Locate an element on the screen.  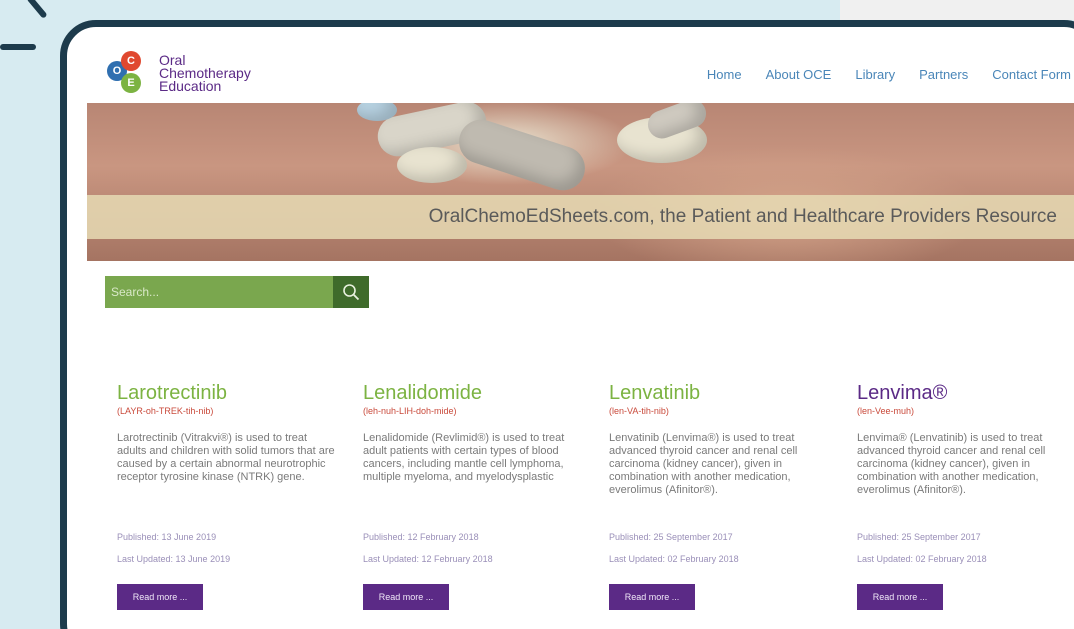
search-icon is located at coordinates (351, 292).